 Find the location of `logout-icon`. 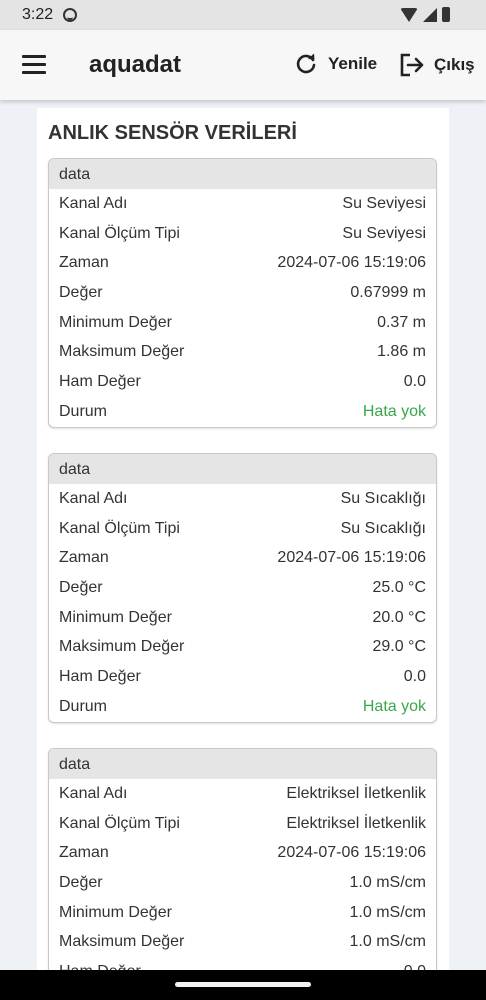

logout-icon is located at coordinates (412, 65).